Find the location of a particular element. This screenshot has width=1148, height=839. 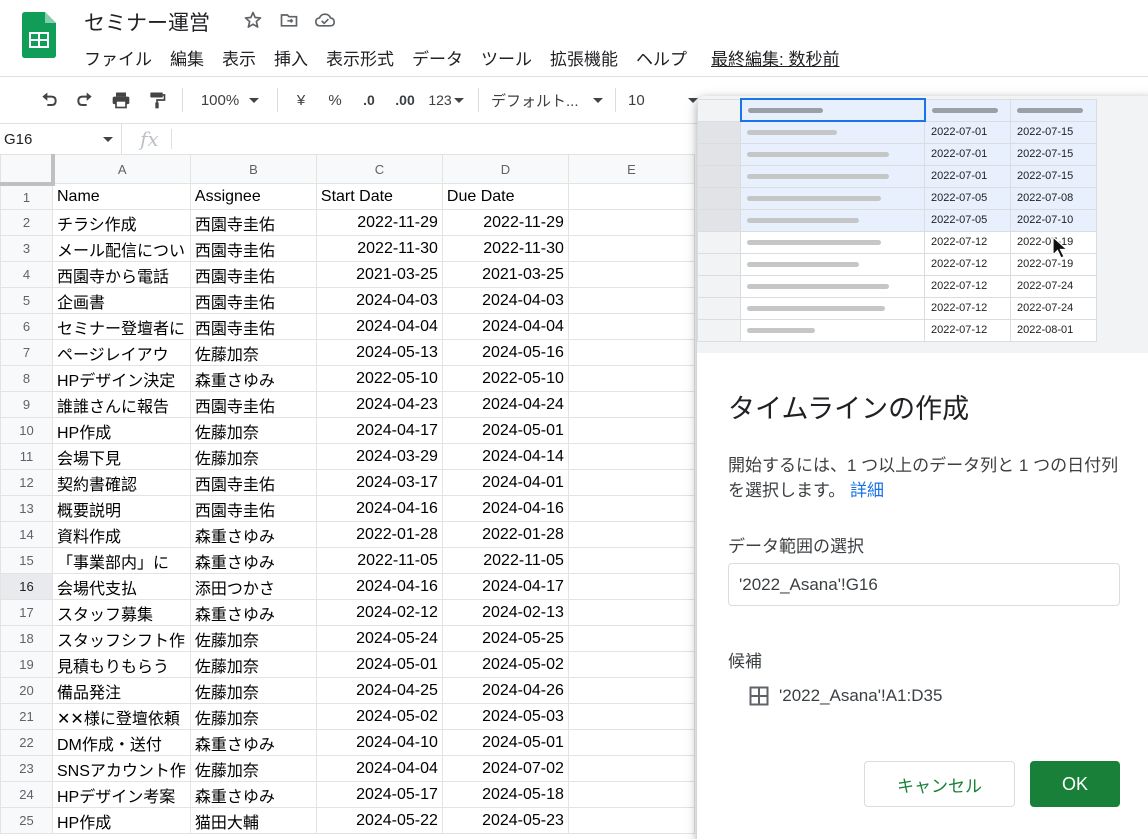

menu-format: 表示形式 is located at coordinates (360, 57).